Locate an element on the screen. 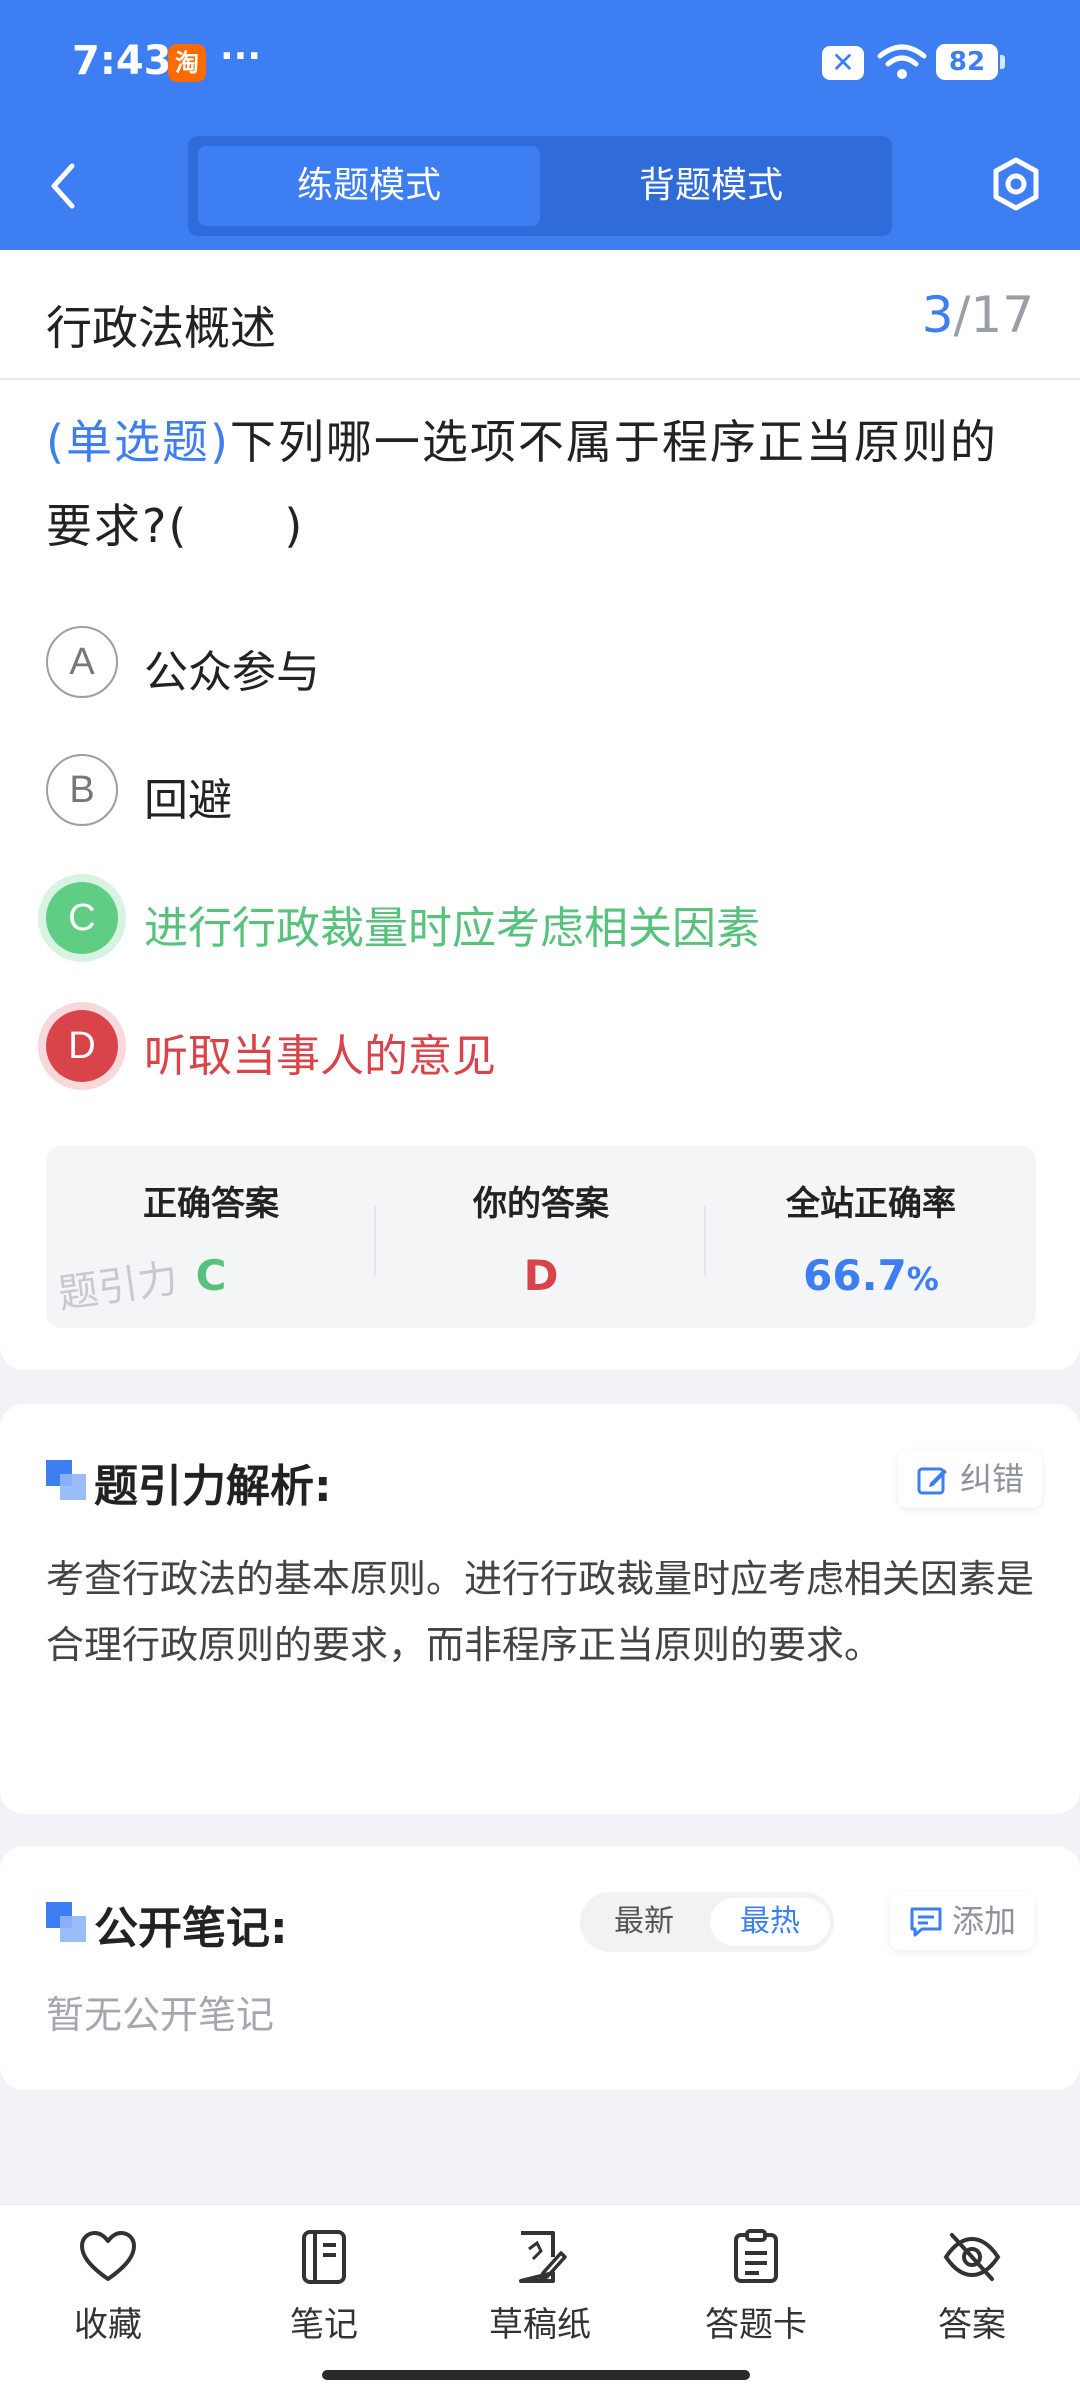  option-letter: D is located at coordinates (82, 1046).